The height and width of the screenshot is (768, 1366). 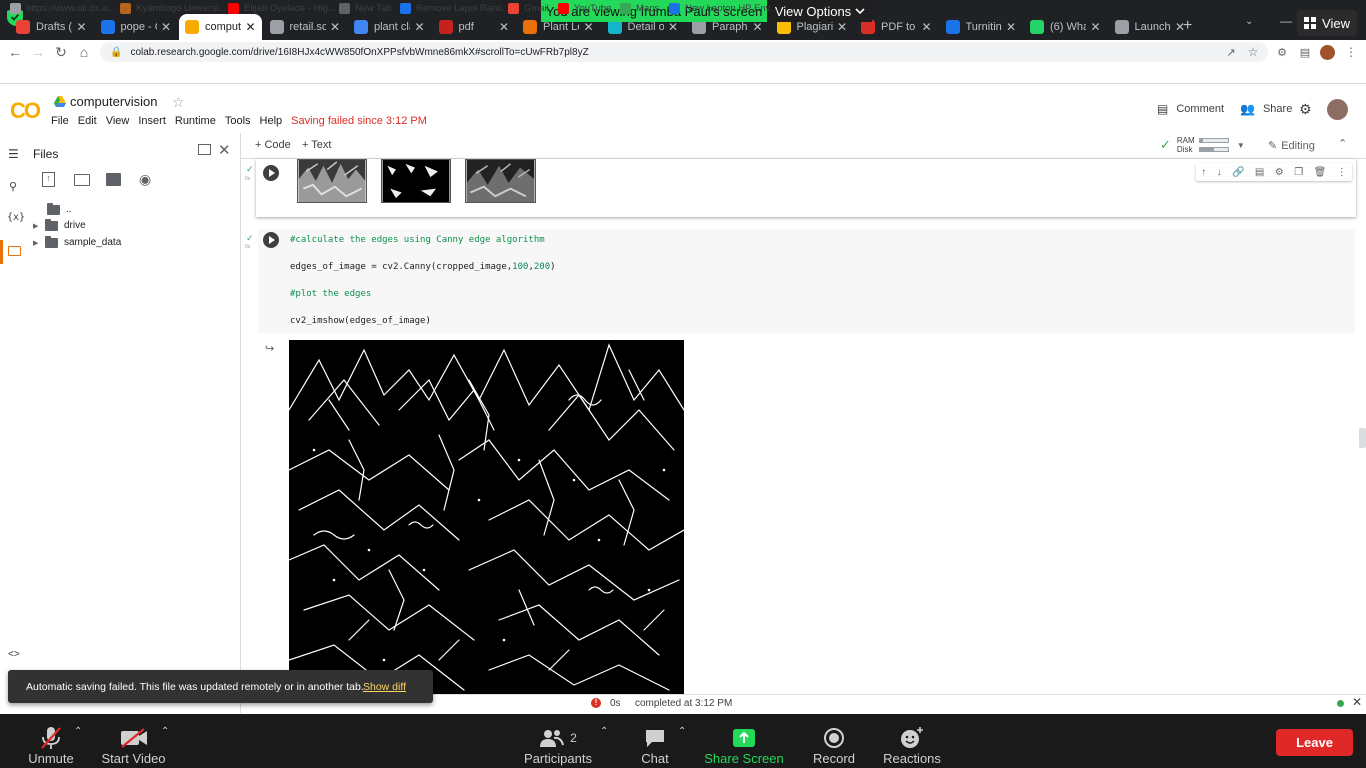 What do you see at coordinates (87, 121) in the screenshot?
I see `menu-edit: Edit` at bounding box center [87, 121].